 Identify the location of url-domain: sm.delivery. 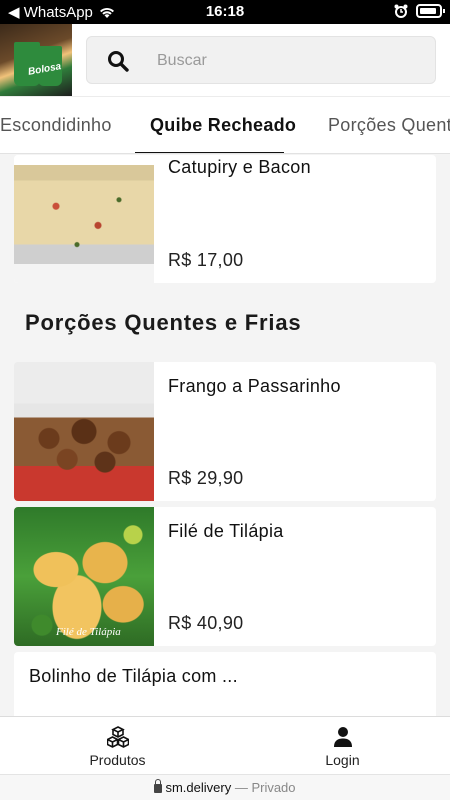
(198, 787).